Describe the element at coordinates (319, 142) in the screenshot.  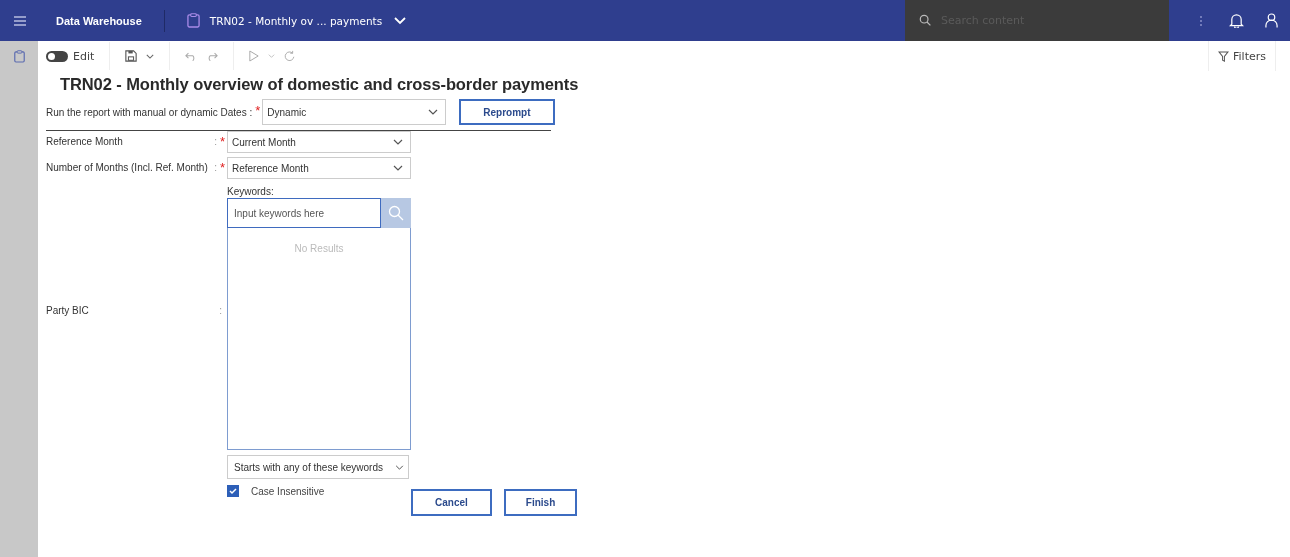
I see `select-field: Current Month` at that location.